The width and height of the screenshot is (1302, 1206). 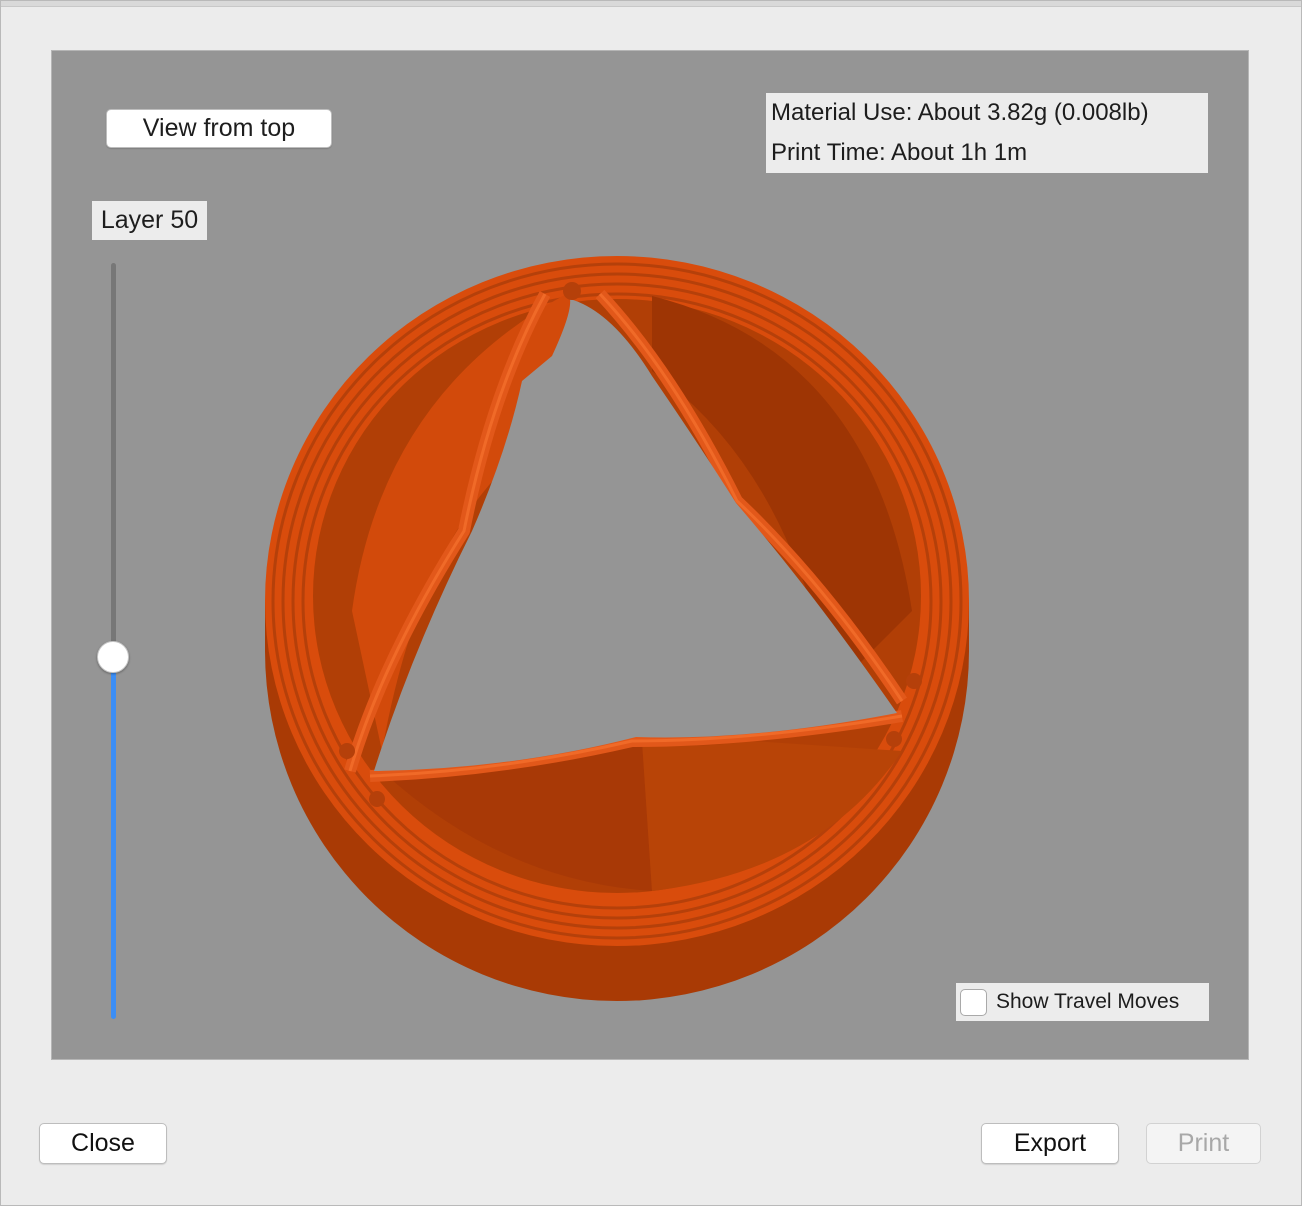 I want to click on layer-slider-handle, so click(x=113, y=657).